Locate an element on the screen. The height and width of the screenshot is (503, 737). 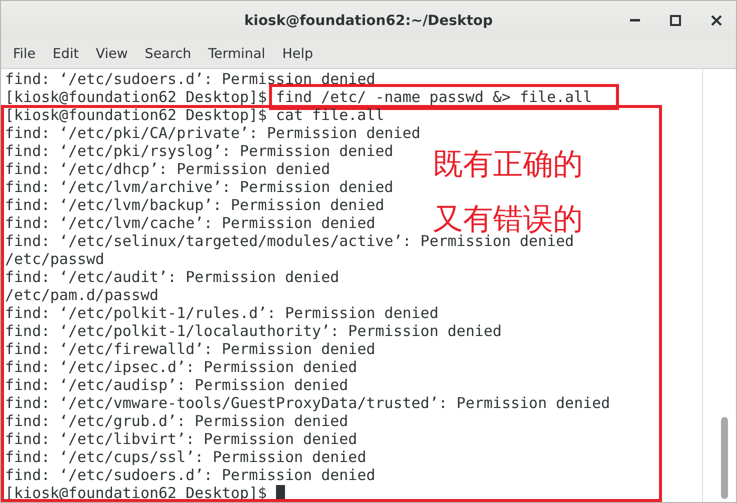
scrollbar-thumb is located at coordinates (724, 458).